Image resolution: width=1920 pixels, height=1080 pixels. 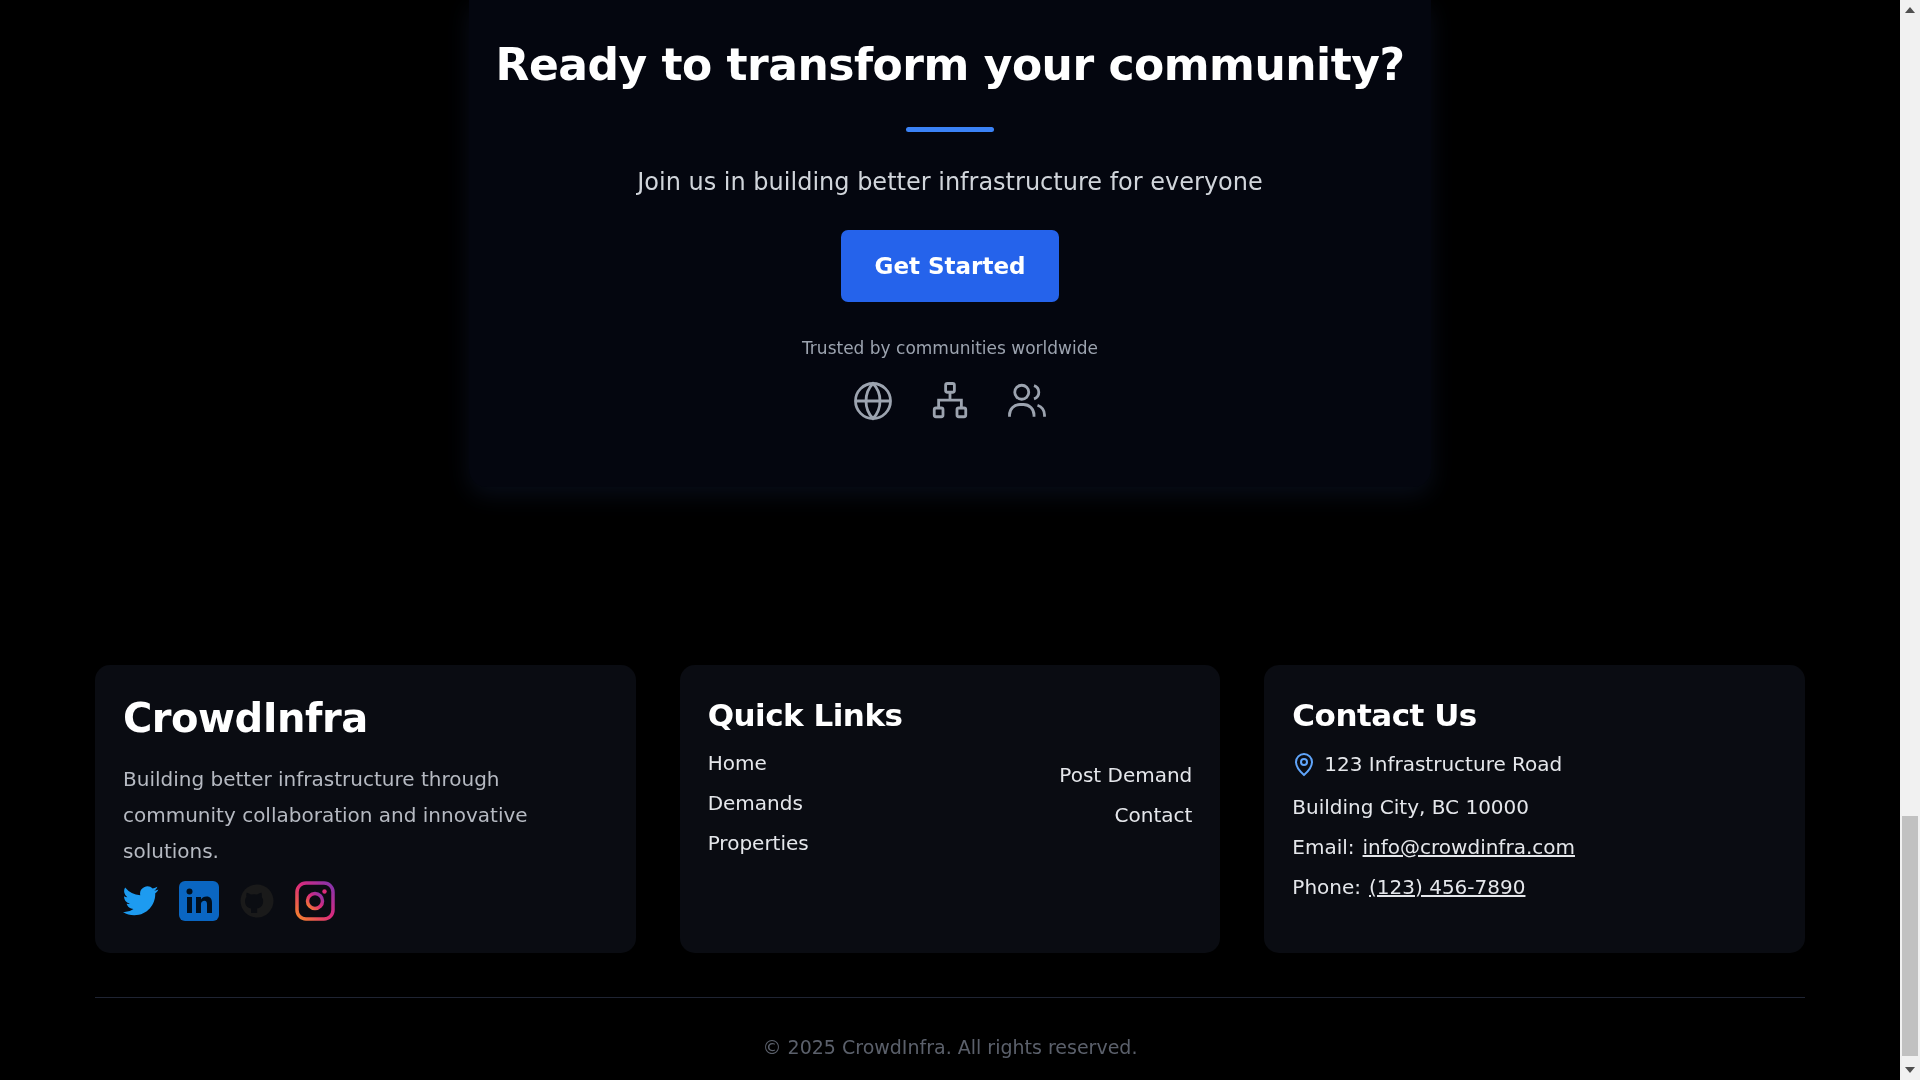 What do you see at coordinates (1411, 807) in the screenshot?
I see `address-line: Building City, BC 10000` at bounding box center [1411, 807].